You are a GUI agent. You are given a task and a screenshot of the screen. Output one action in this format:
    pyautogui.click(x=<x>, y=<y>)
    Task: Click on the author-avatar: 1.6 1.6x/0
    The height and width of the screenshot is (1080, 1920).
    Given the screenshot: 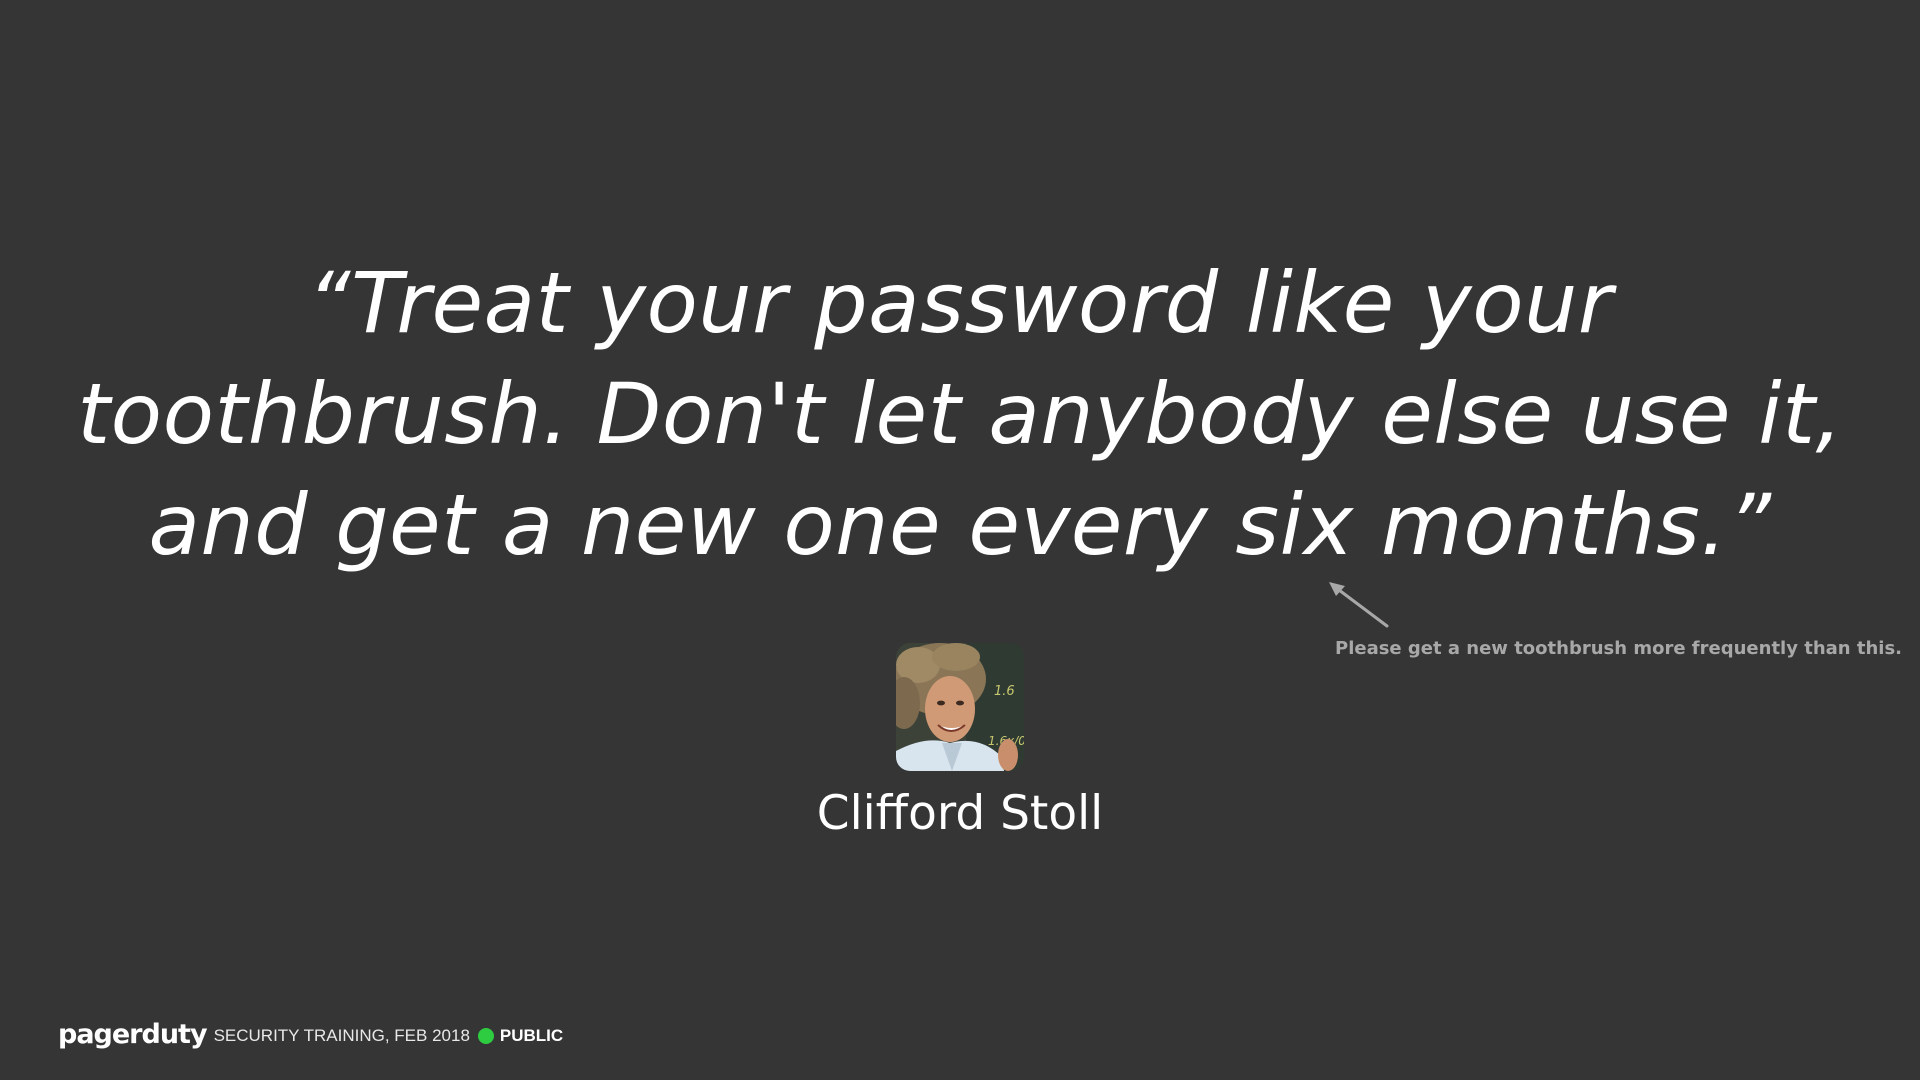 What is the action you would take?
    pyautogui.click(x=960, y=707)
    